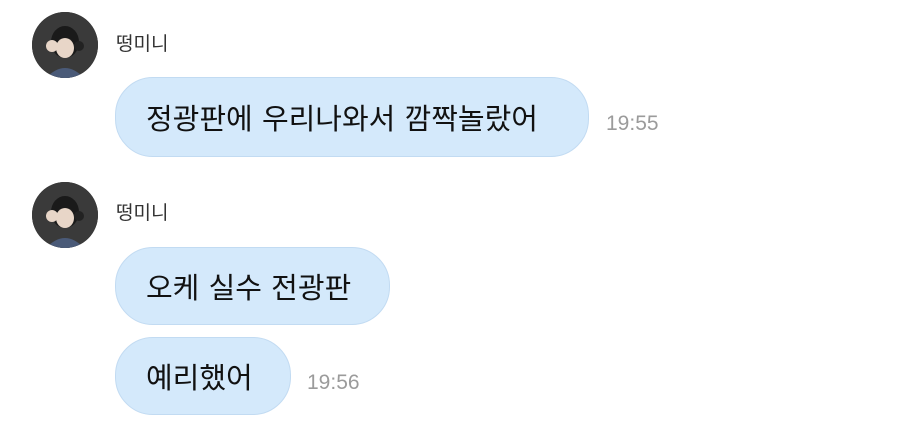 This screenshot has width=900, height=425. I want to click on message-bubble: 오케 실수 전광판, so click(252, 286).